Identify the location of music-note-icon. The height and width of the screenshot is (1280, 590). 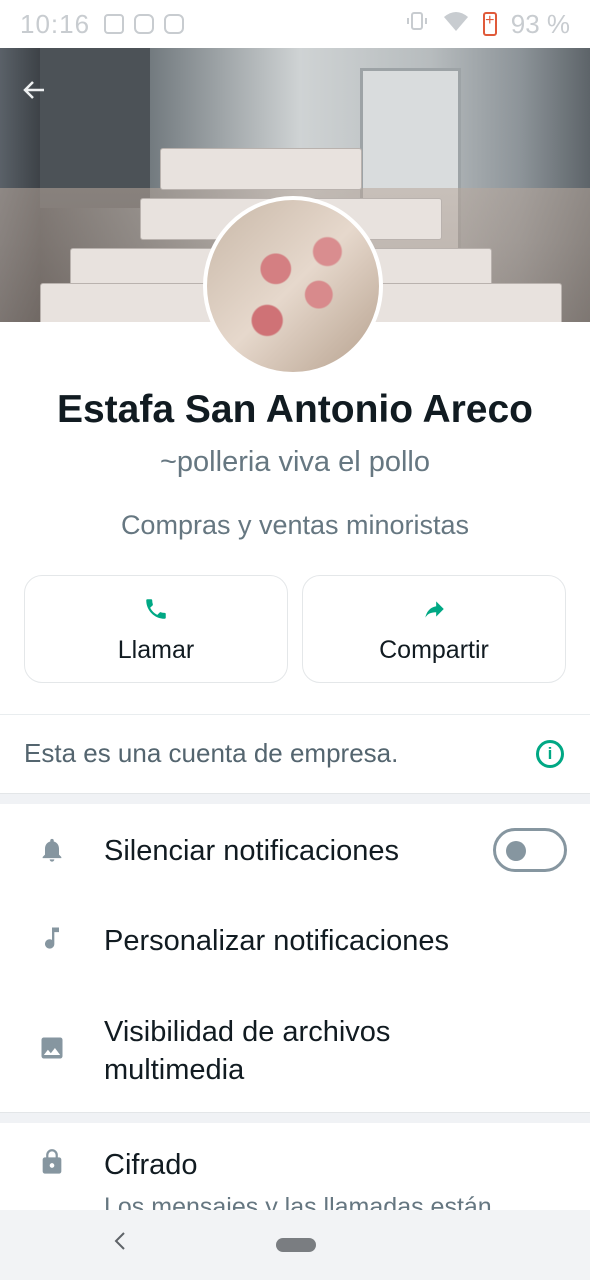
(52, 938).